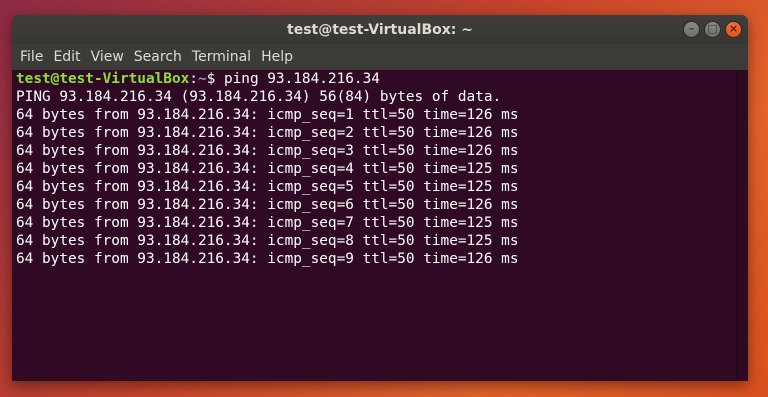  Describe the element at coordinates (733, 29) in the screenshot. I see `close-button: ×` at that location.